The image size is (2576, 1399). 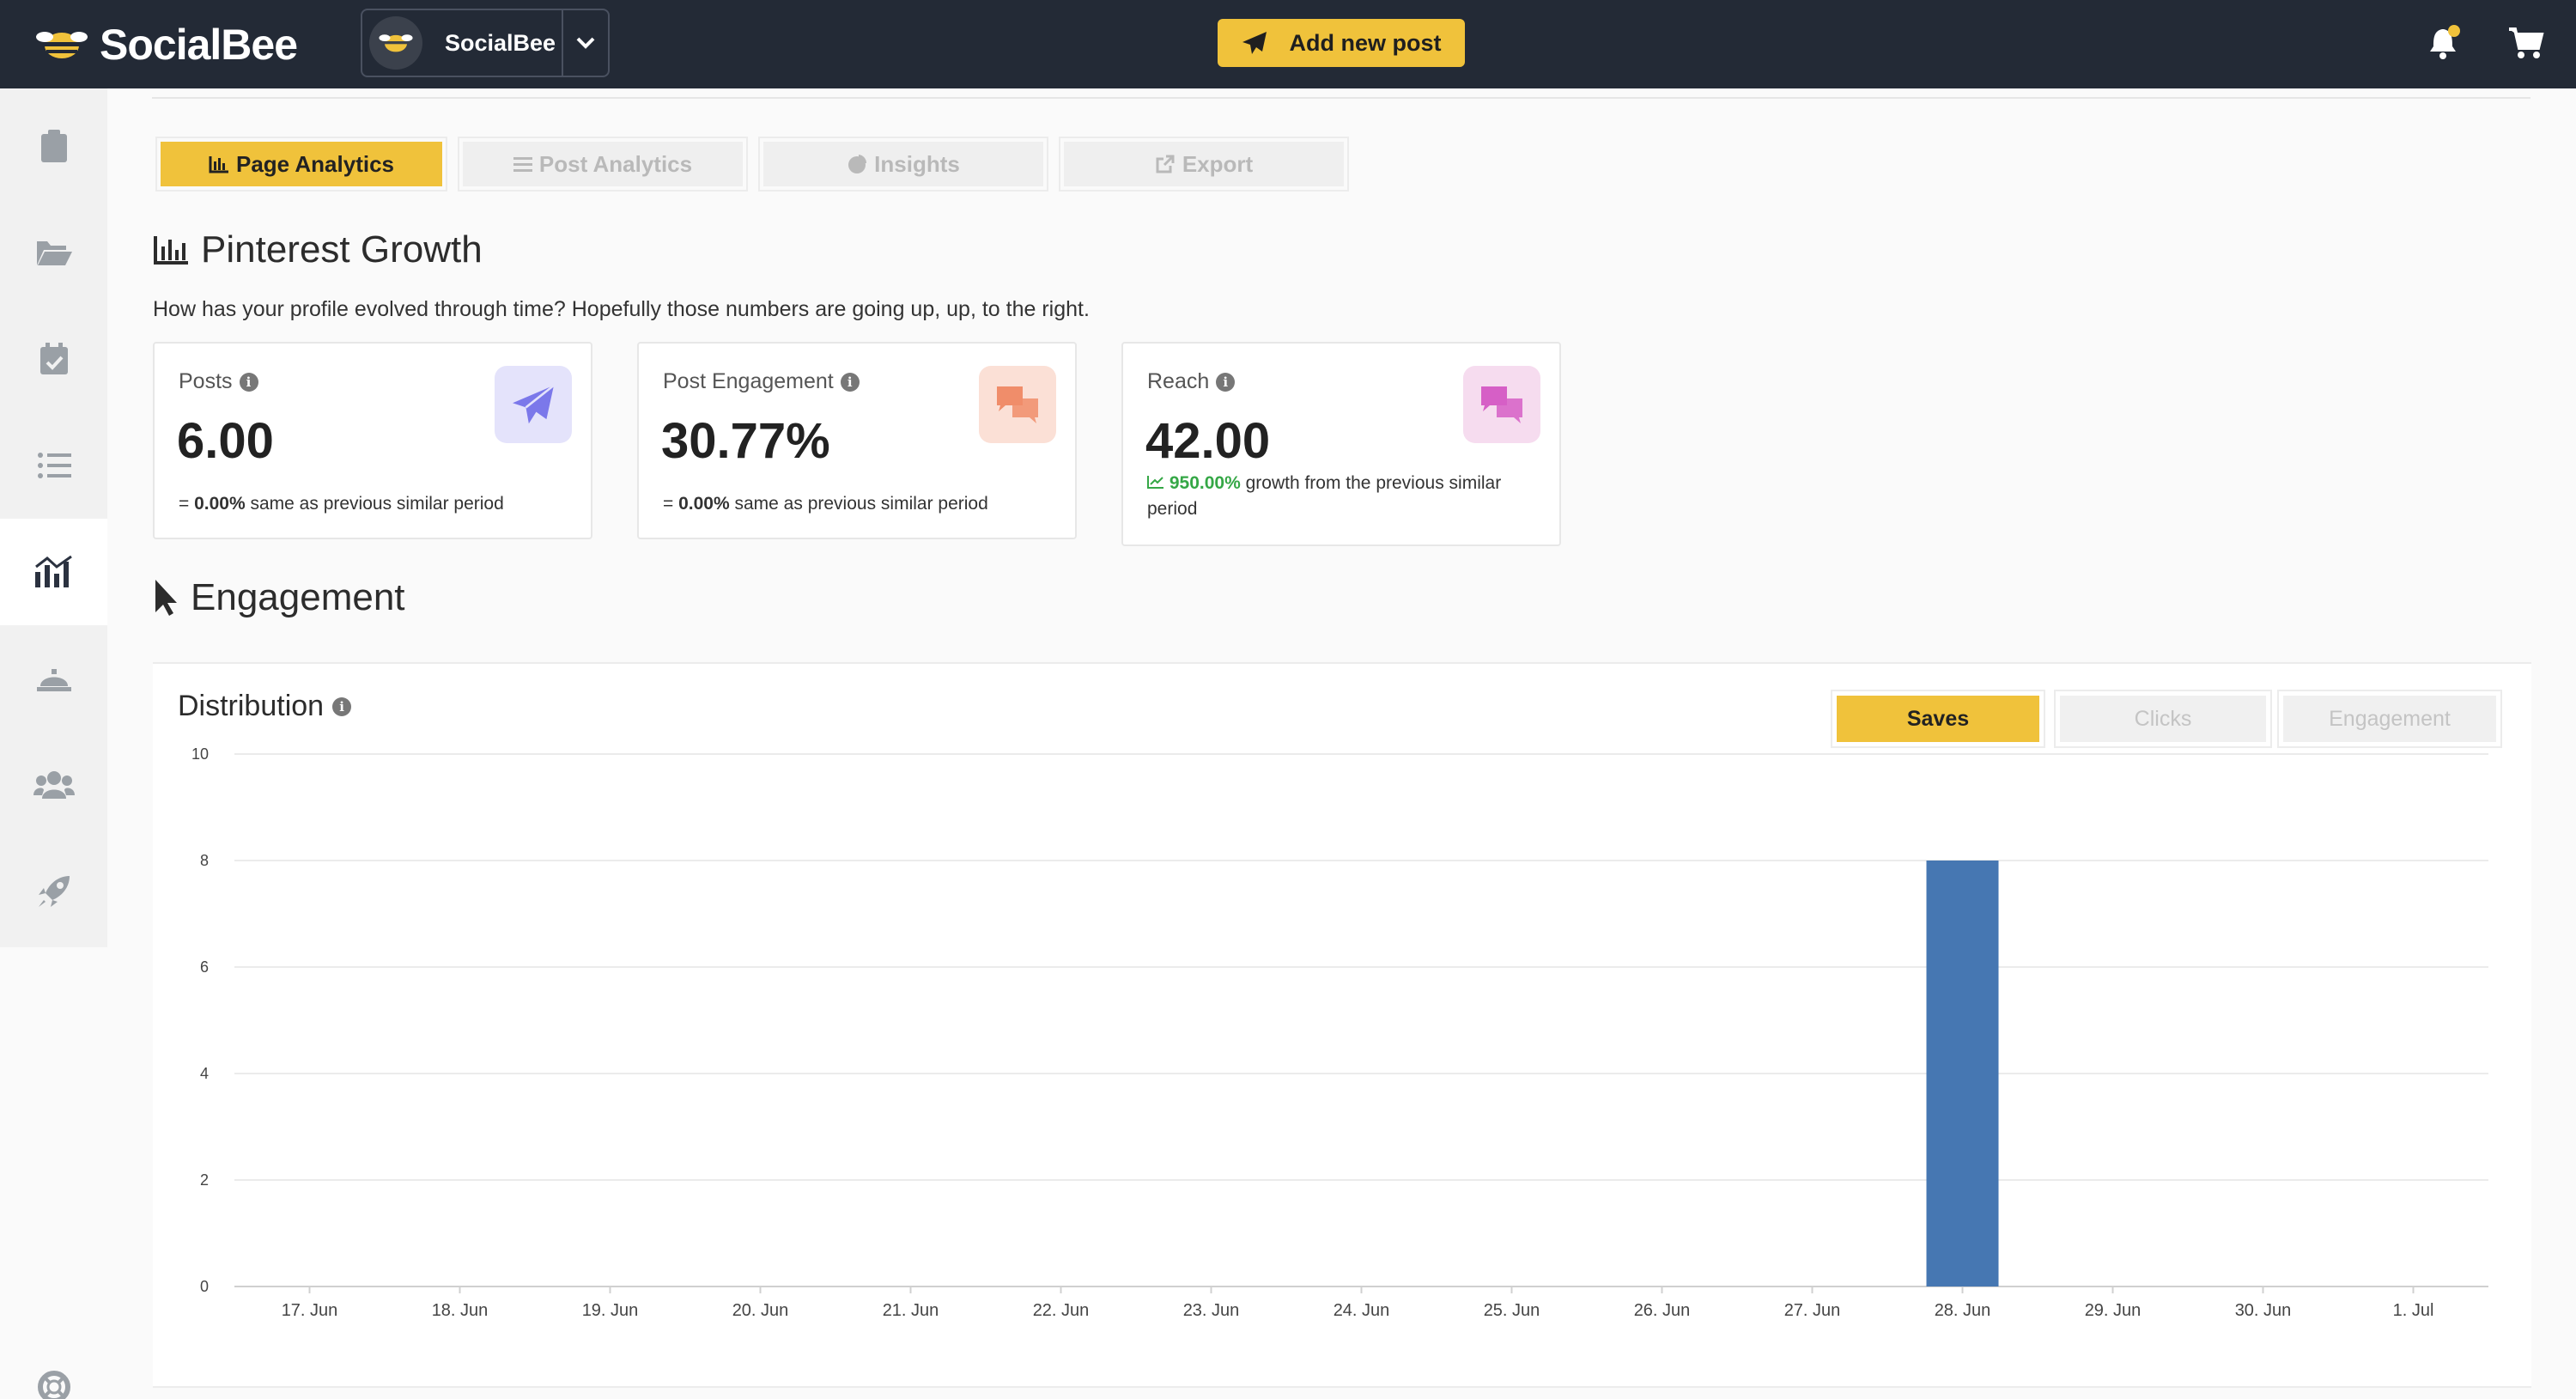 I want to click on sidebar-item-analytics, so click(x=53, y=572).